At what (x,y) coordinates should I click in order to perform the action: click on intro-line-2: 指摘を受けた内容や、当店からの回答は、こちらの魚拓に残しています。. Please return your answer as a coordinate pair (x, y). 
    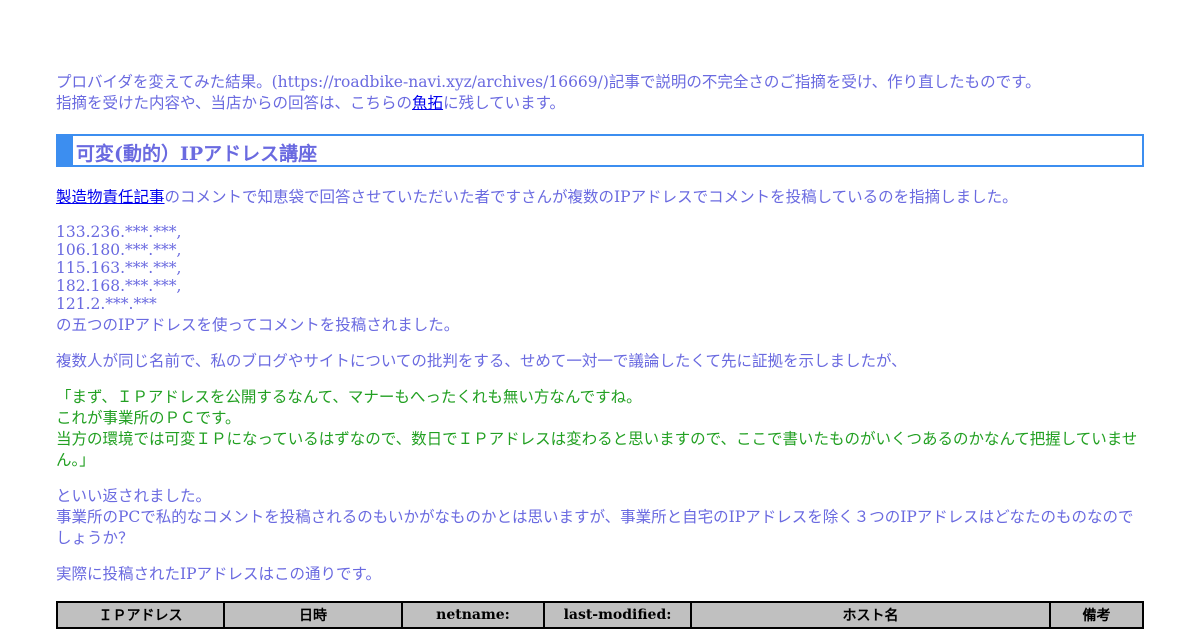
    Looking at the image, I should click on (600, 103).